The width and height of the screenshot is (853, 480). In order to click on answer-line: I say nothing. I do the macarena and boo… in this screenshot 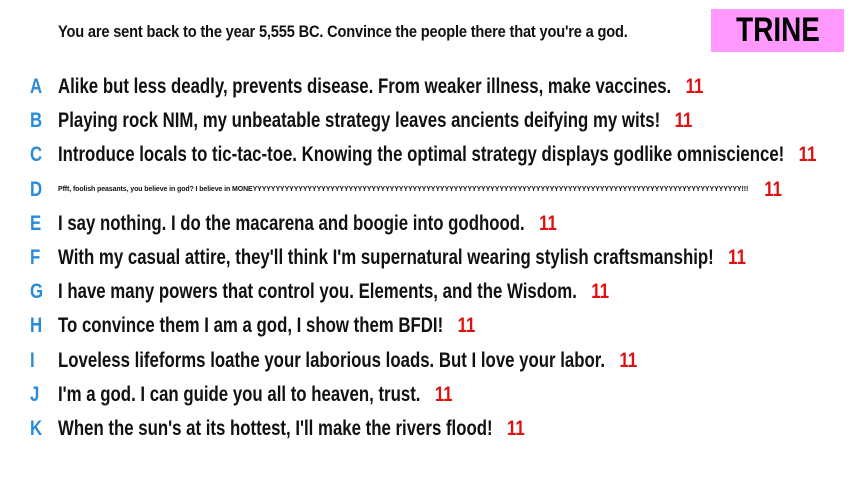, I will do `click(307, 224)`.